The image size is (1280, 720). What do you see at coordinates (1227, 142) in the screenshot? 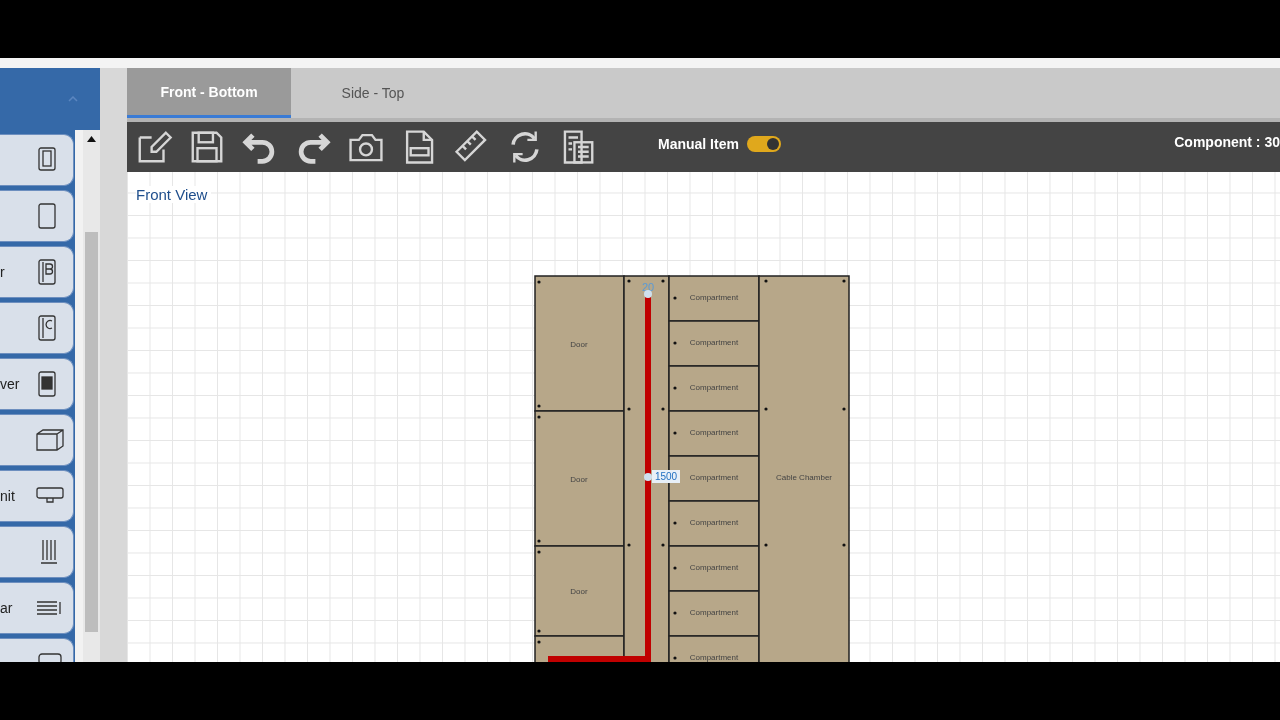
I see `component-count: Component : 30` at bounding box center [1227, 142].